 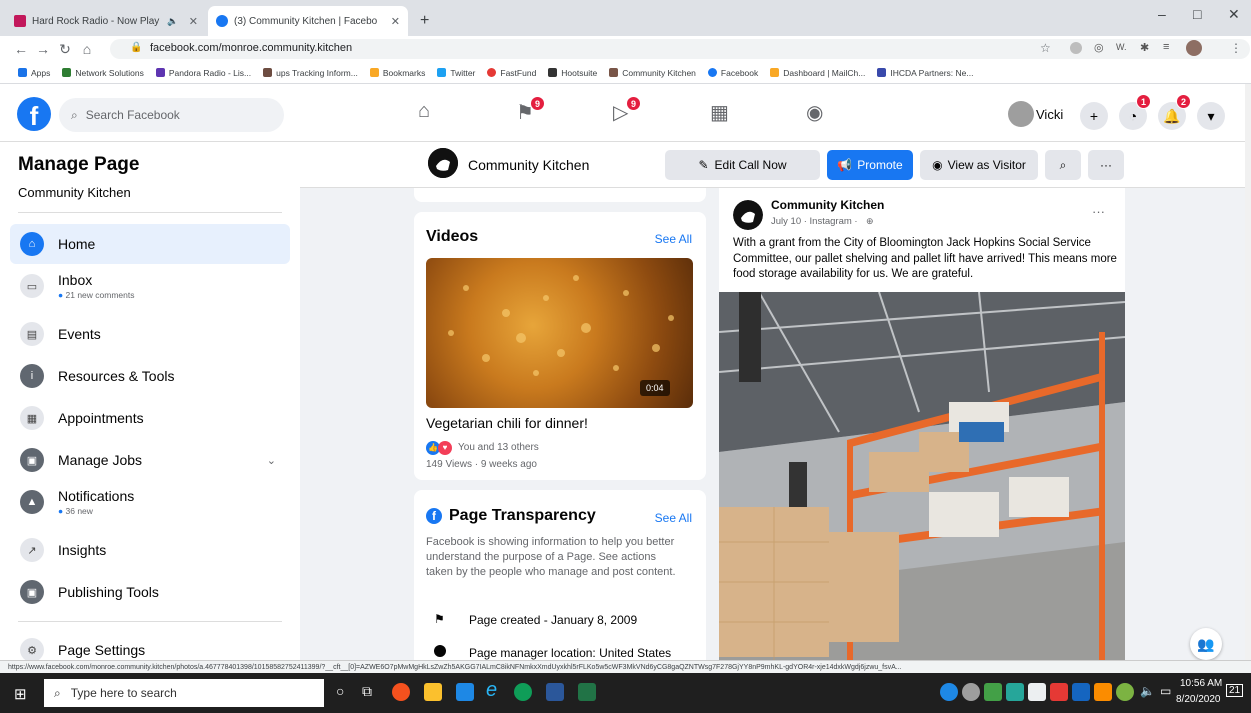 What do you see at coordinates (150, 418) in the screenshot?
I see `sidebar-item-appointments: ▦ Appointments` at bounding box center [150, 418].